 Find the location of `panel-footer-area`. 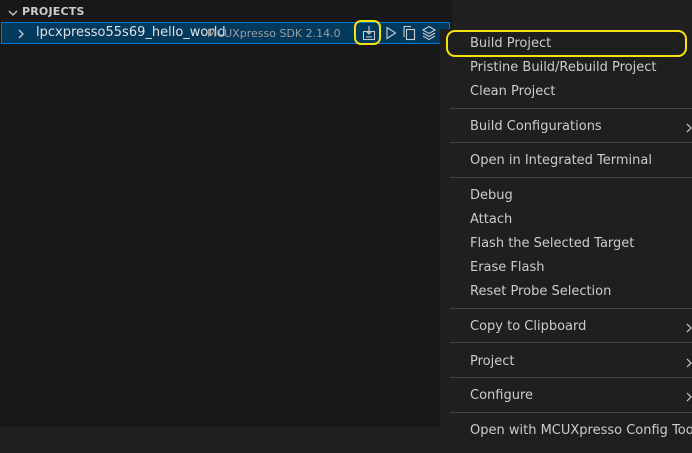

panel-footer-area is located at coordinates (226, 440).